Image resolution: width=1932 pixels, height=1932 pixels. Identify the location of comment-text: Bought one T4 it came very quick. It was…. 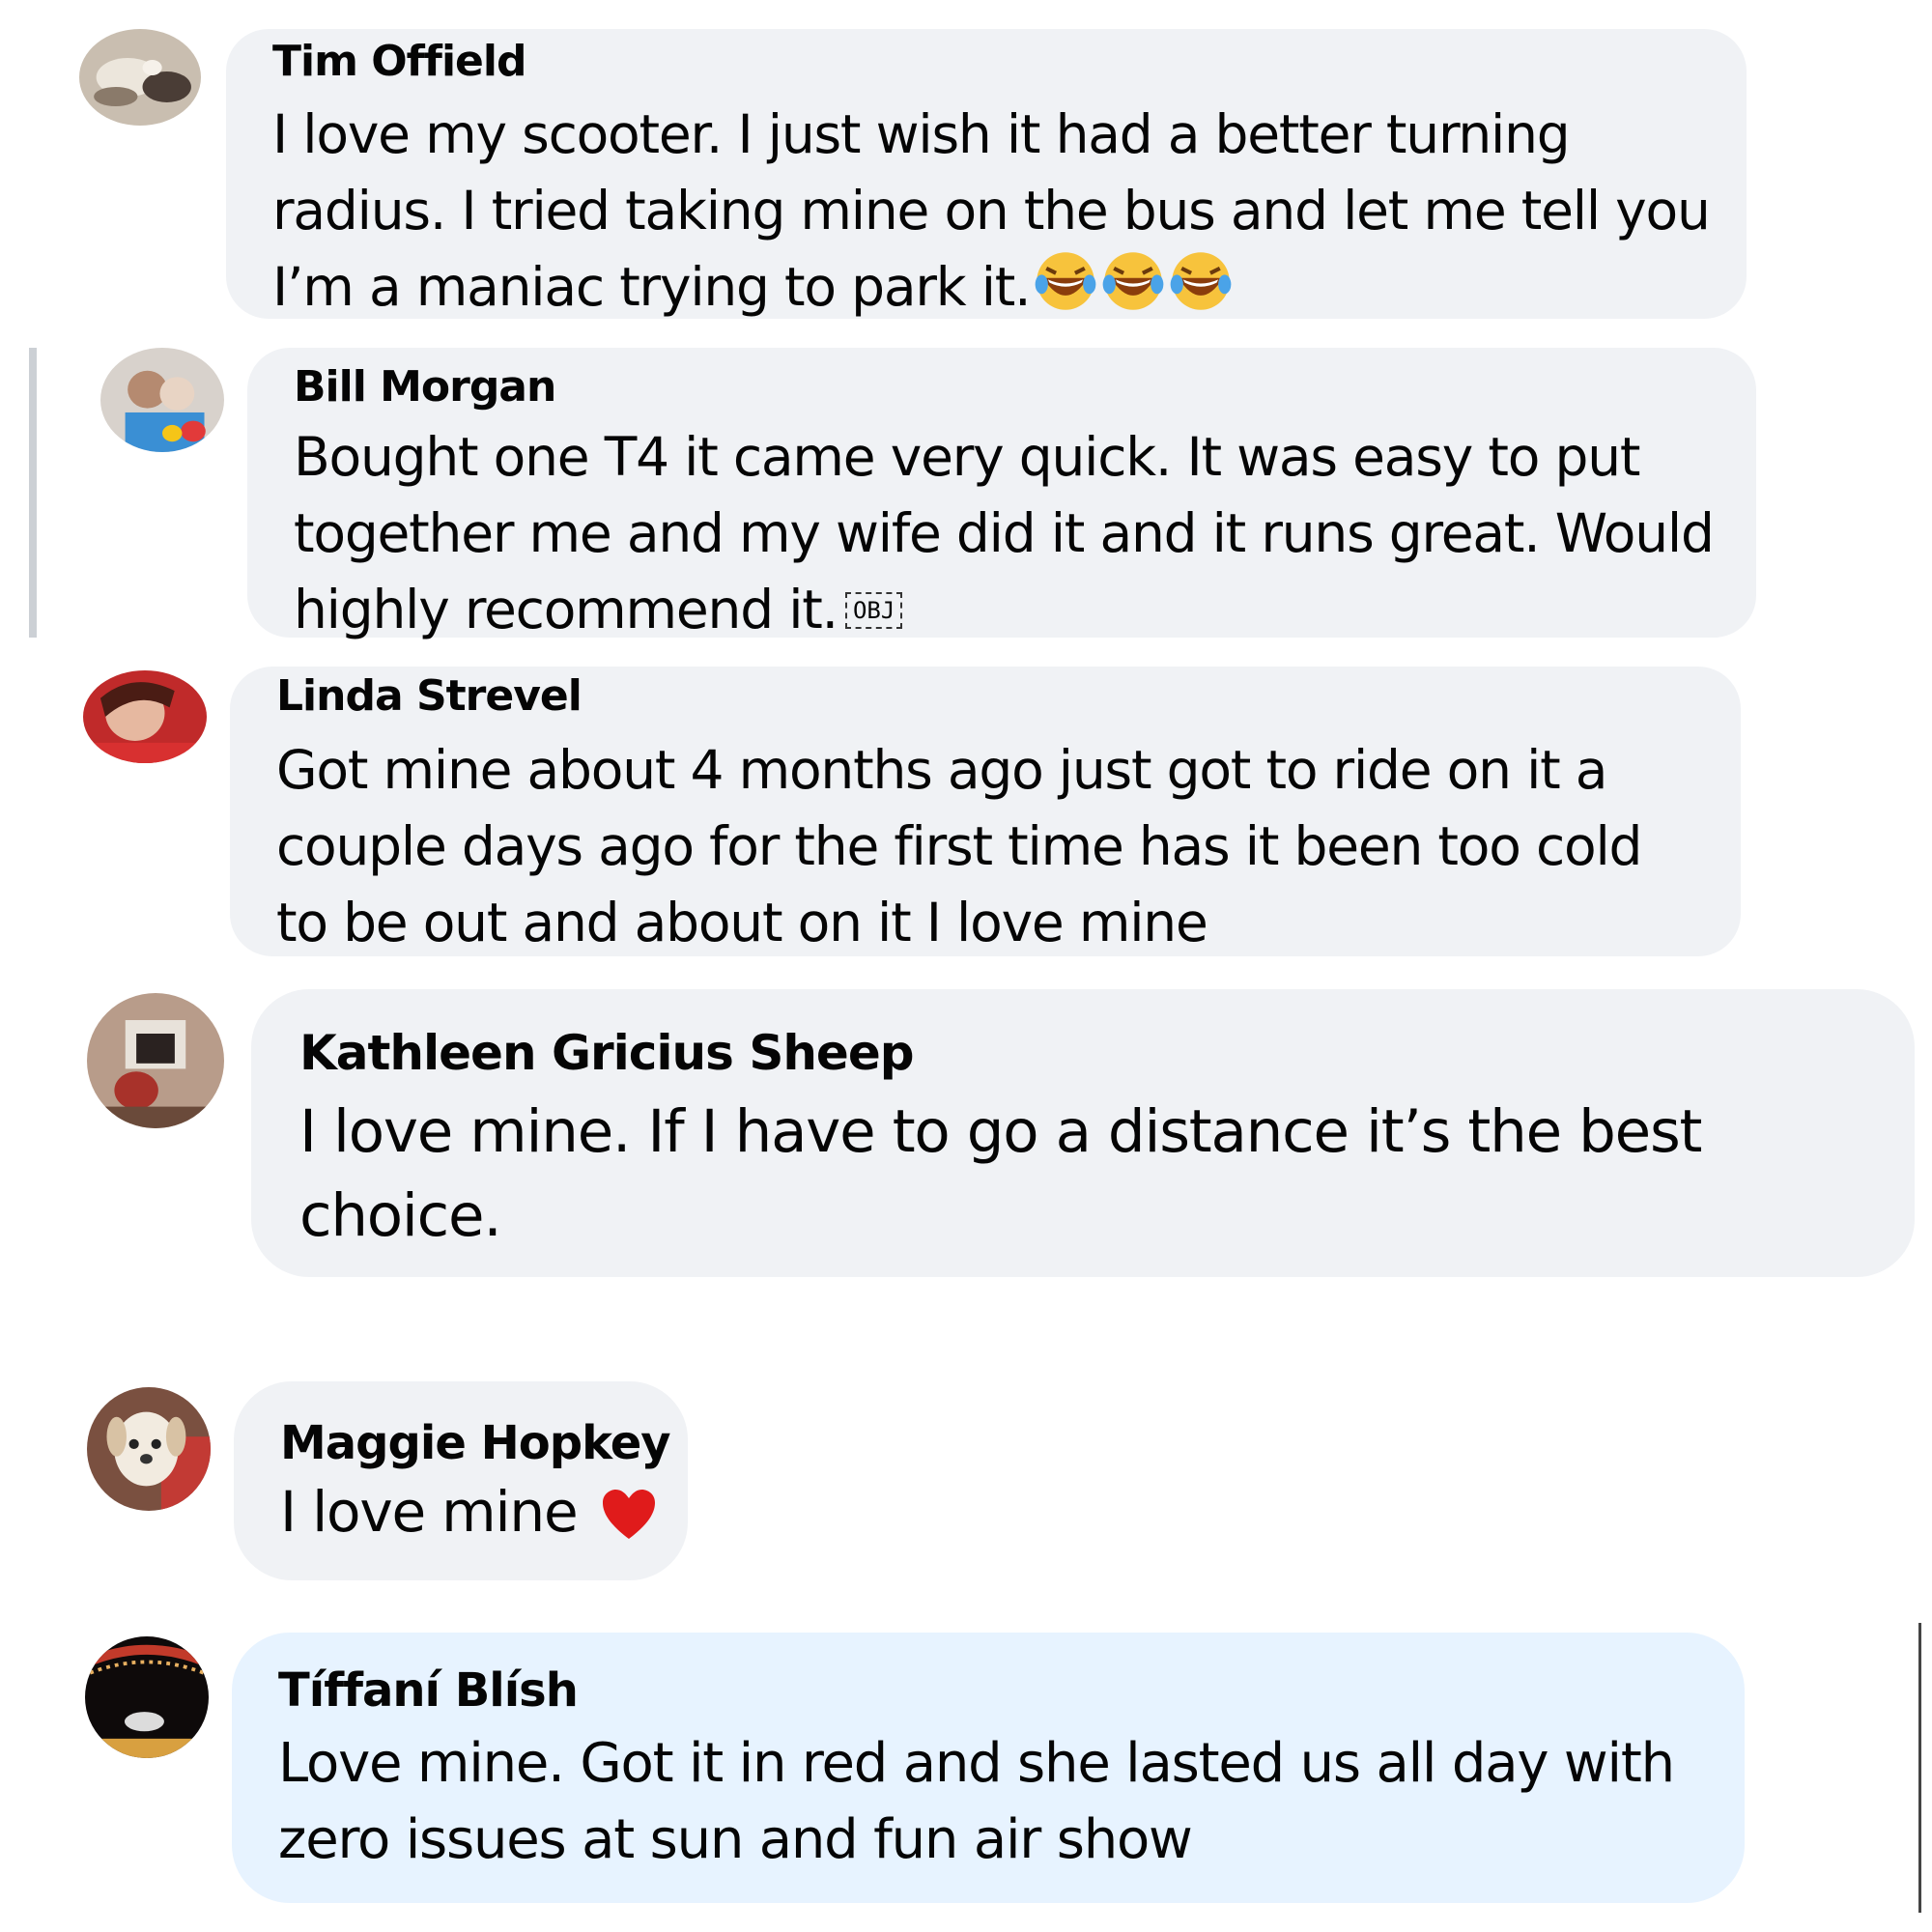
(1005, 533).